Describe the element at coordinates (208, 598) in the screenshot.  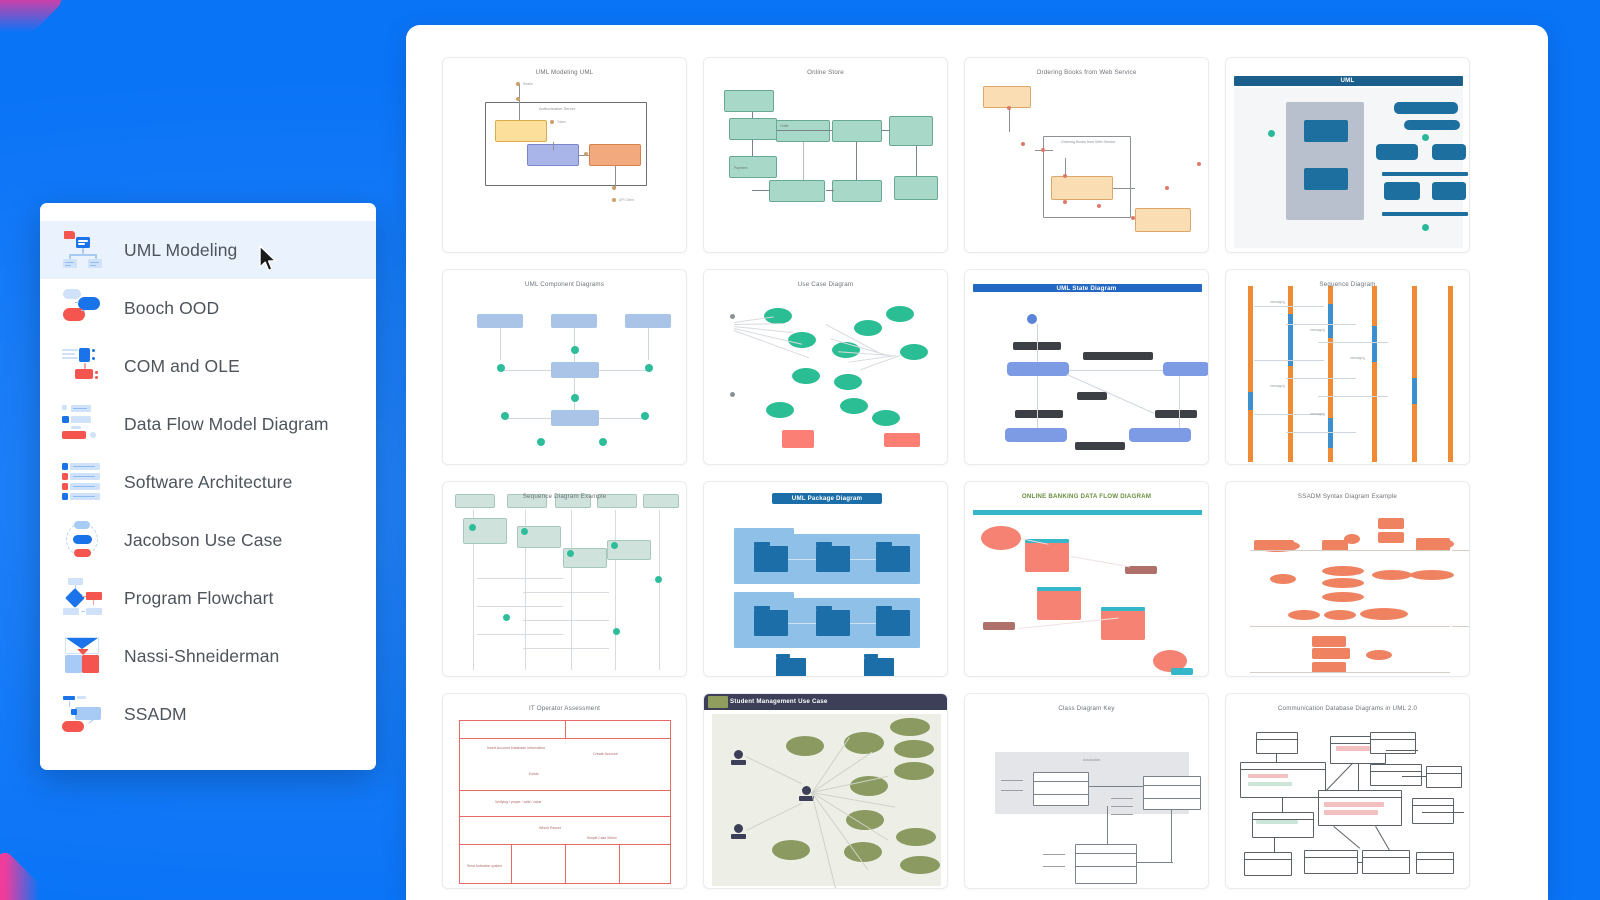
I see `menu-item-program-flowchart: Program Flowchart` at that location.